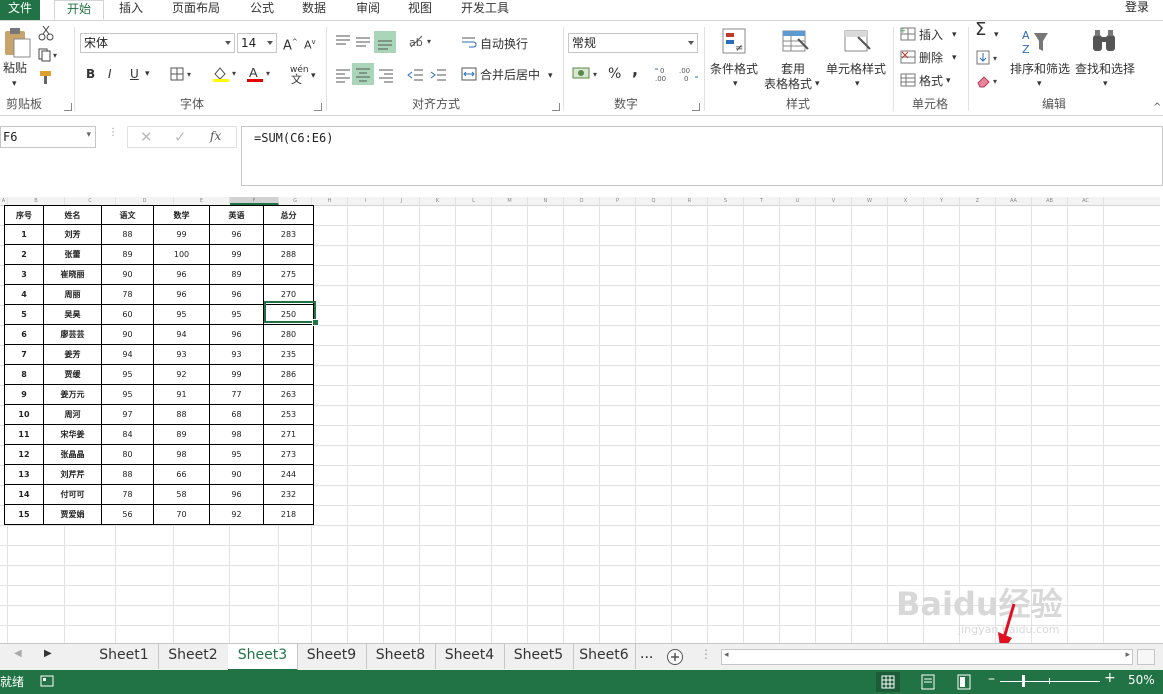  What do you see at coordinates (1105, 41) in the screenshot?
I see `find-select-icon` at bounding box center [1105, 41].